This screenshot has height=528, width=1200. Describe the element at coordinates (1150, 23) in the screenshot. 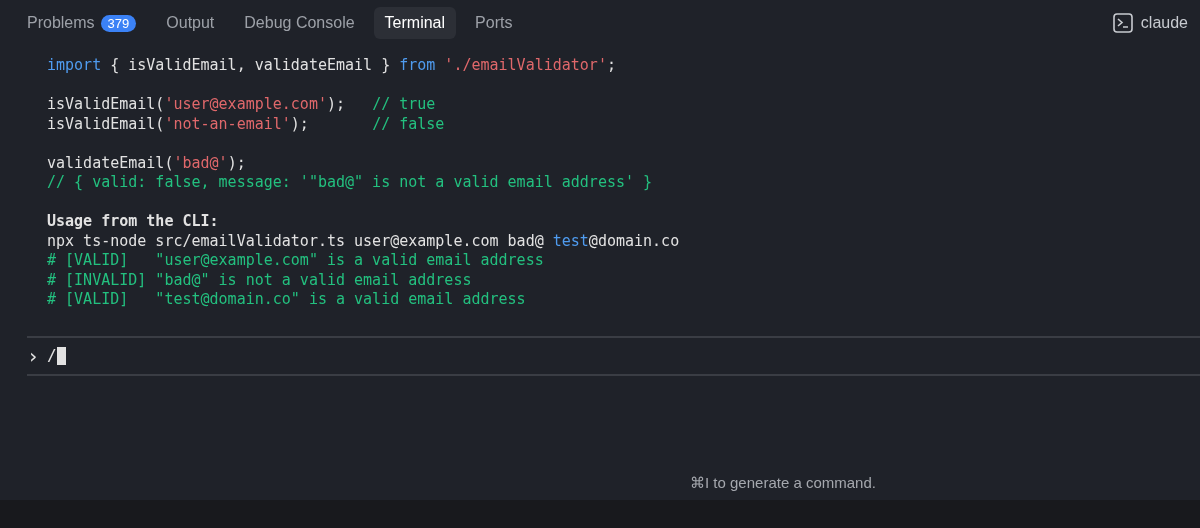

I see `terminal-selector: claude` at that location.